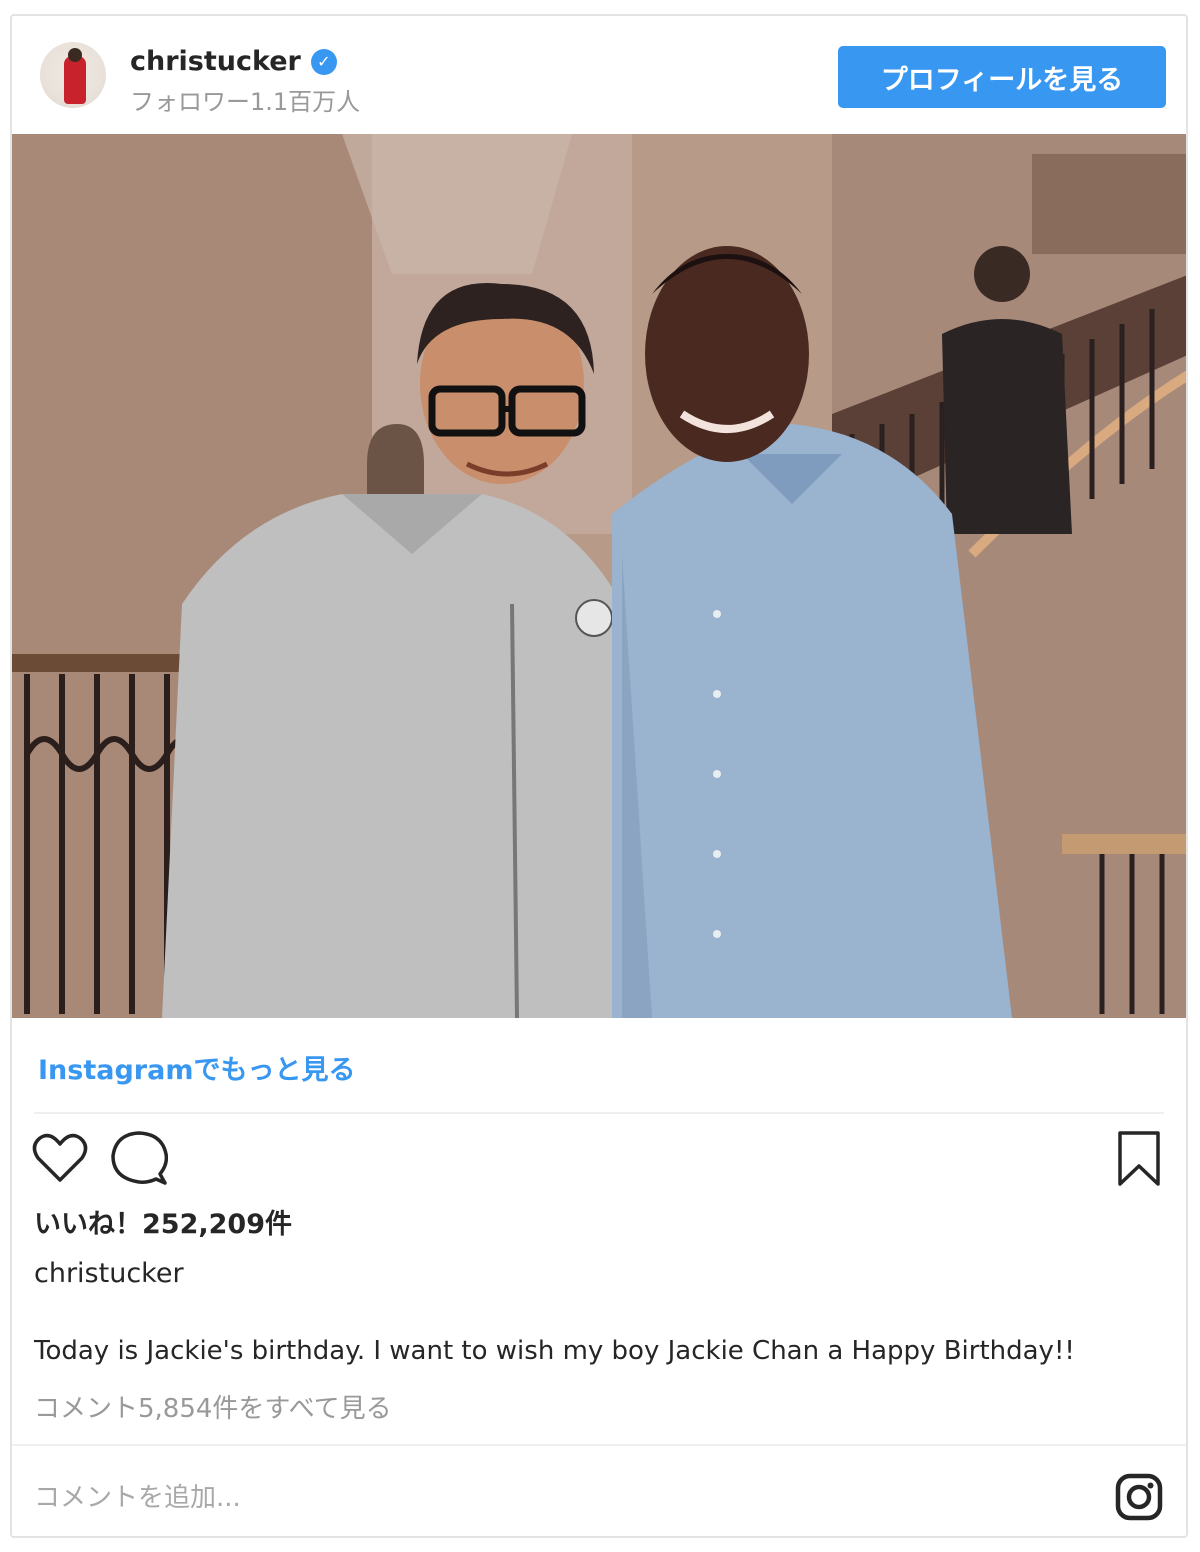  I want to click on follower-count: フォロワー1.1百万人, so click(245, 102).